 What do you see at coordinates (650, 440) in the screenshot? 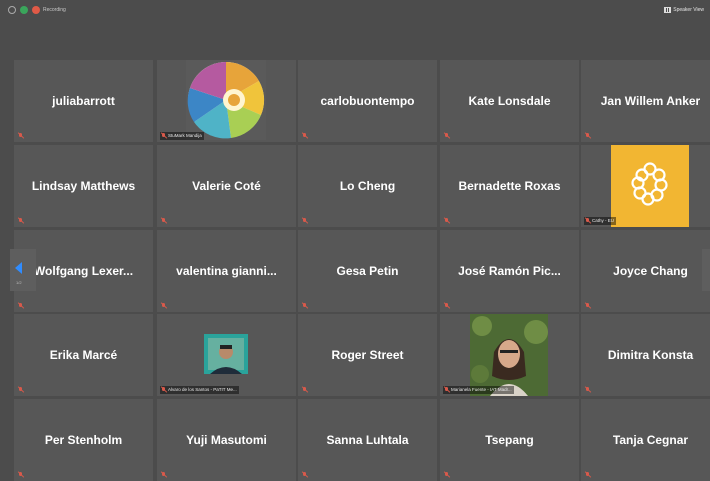
I see `participant-name: Tanja Cegnar` at bounding box center [650, 440].